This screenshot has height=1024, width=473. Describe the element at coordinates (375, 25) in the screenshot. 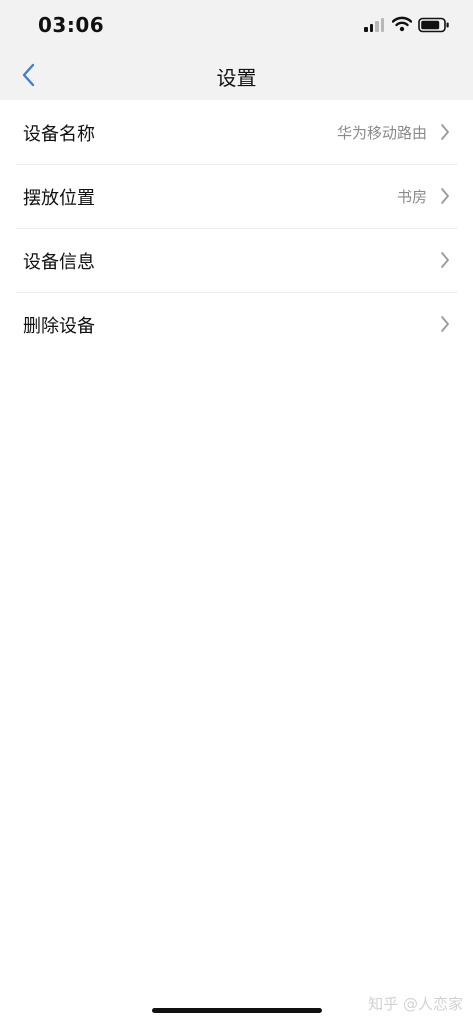

I see `cellular-signal-icon` at that location.